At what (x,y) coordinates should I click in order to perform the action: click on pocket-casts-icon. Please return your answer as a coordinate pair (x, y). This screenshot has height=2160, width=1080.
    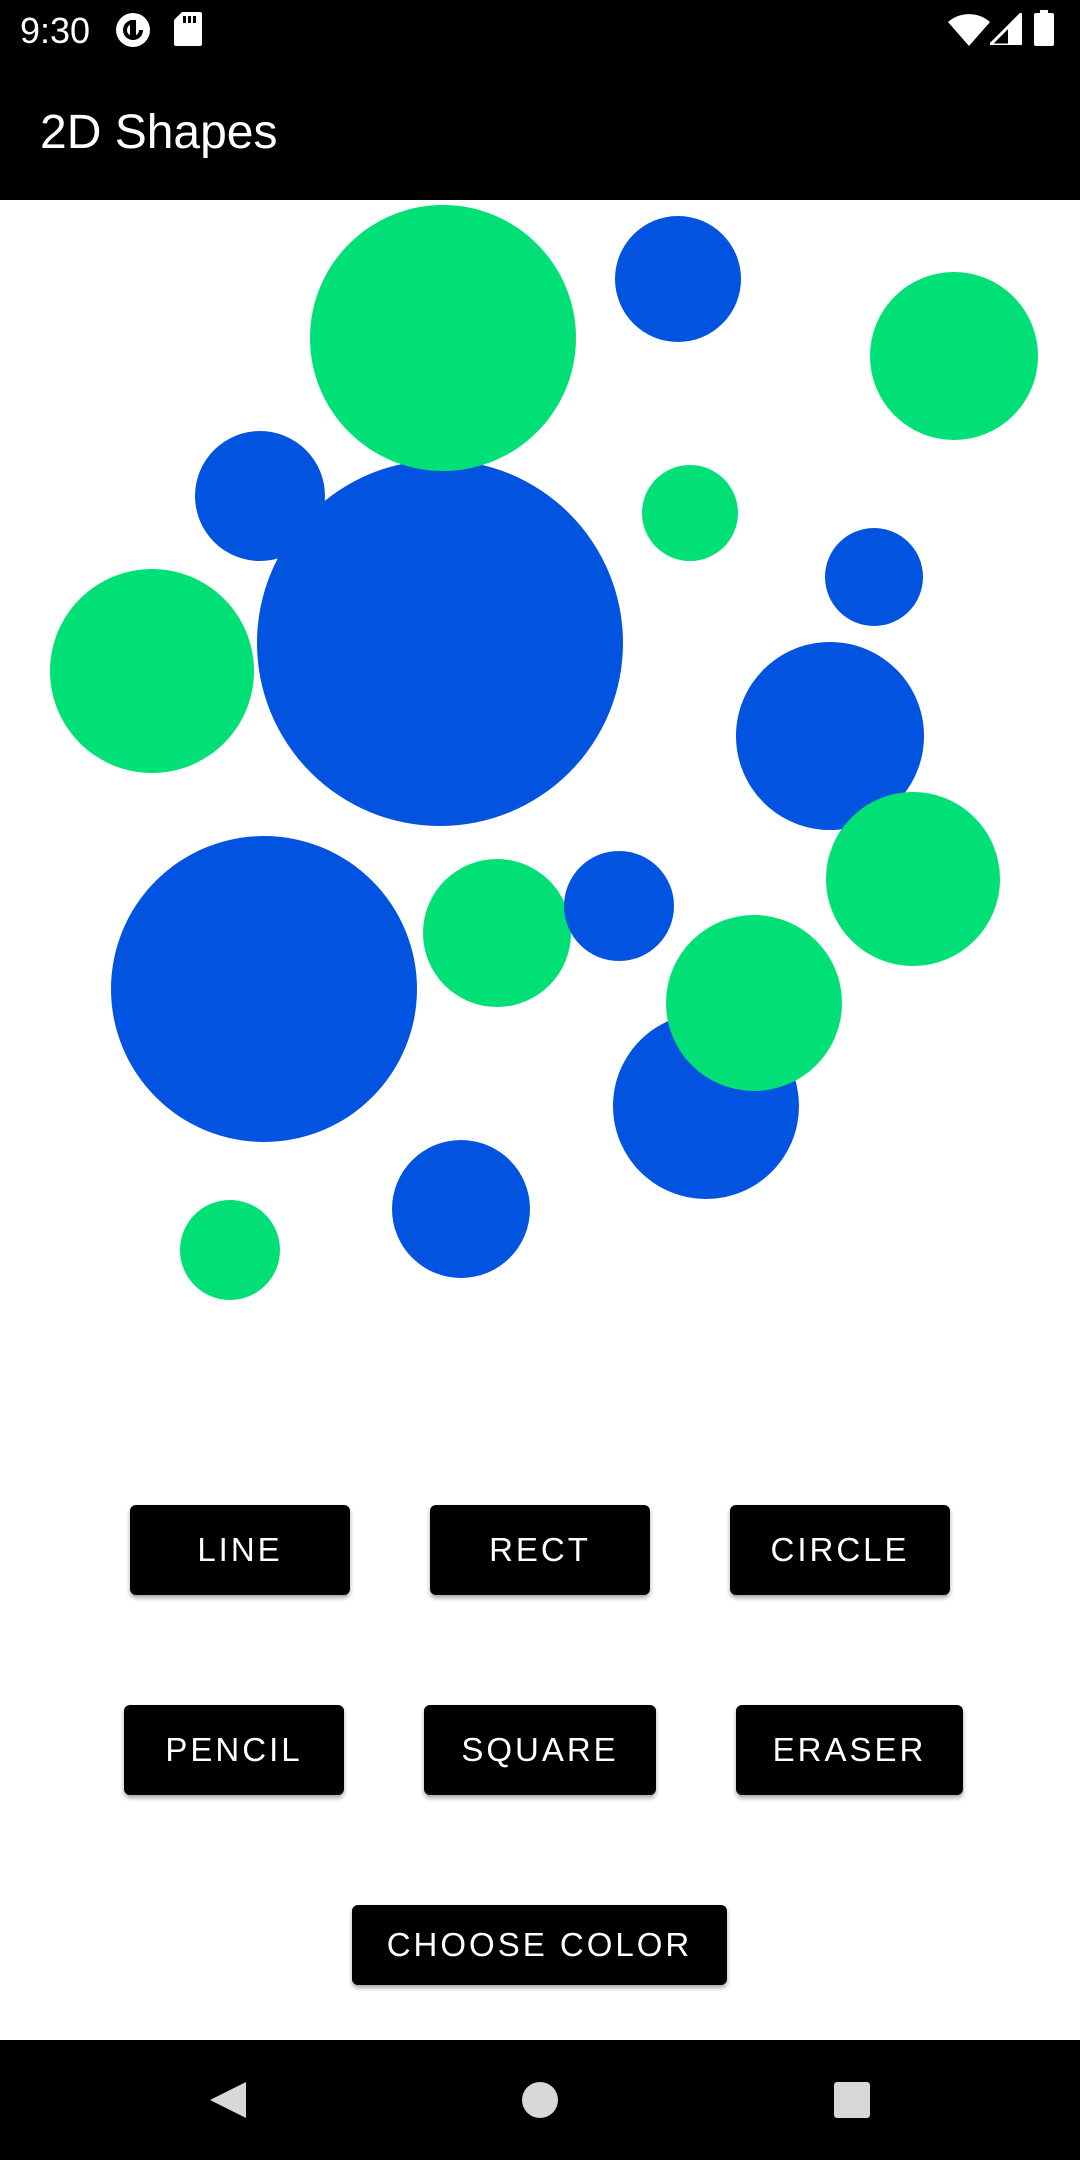
    Looking at the image, I should click on (133, 32).